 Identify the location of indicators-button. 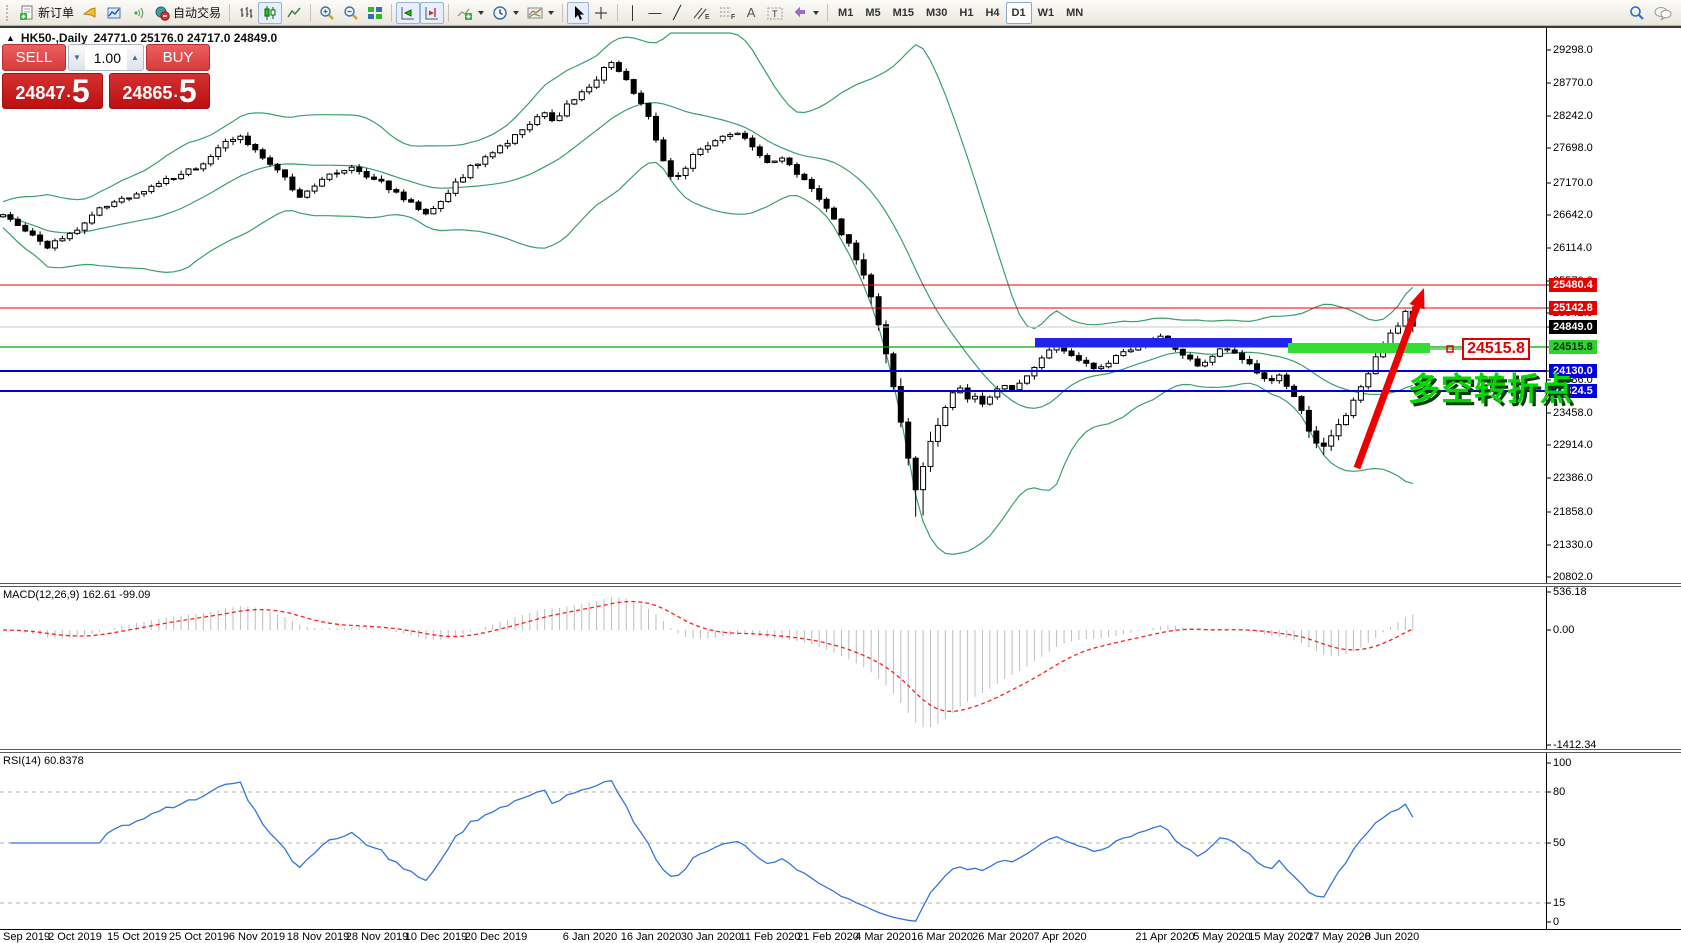
(470, 13).